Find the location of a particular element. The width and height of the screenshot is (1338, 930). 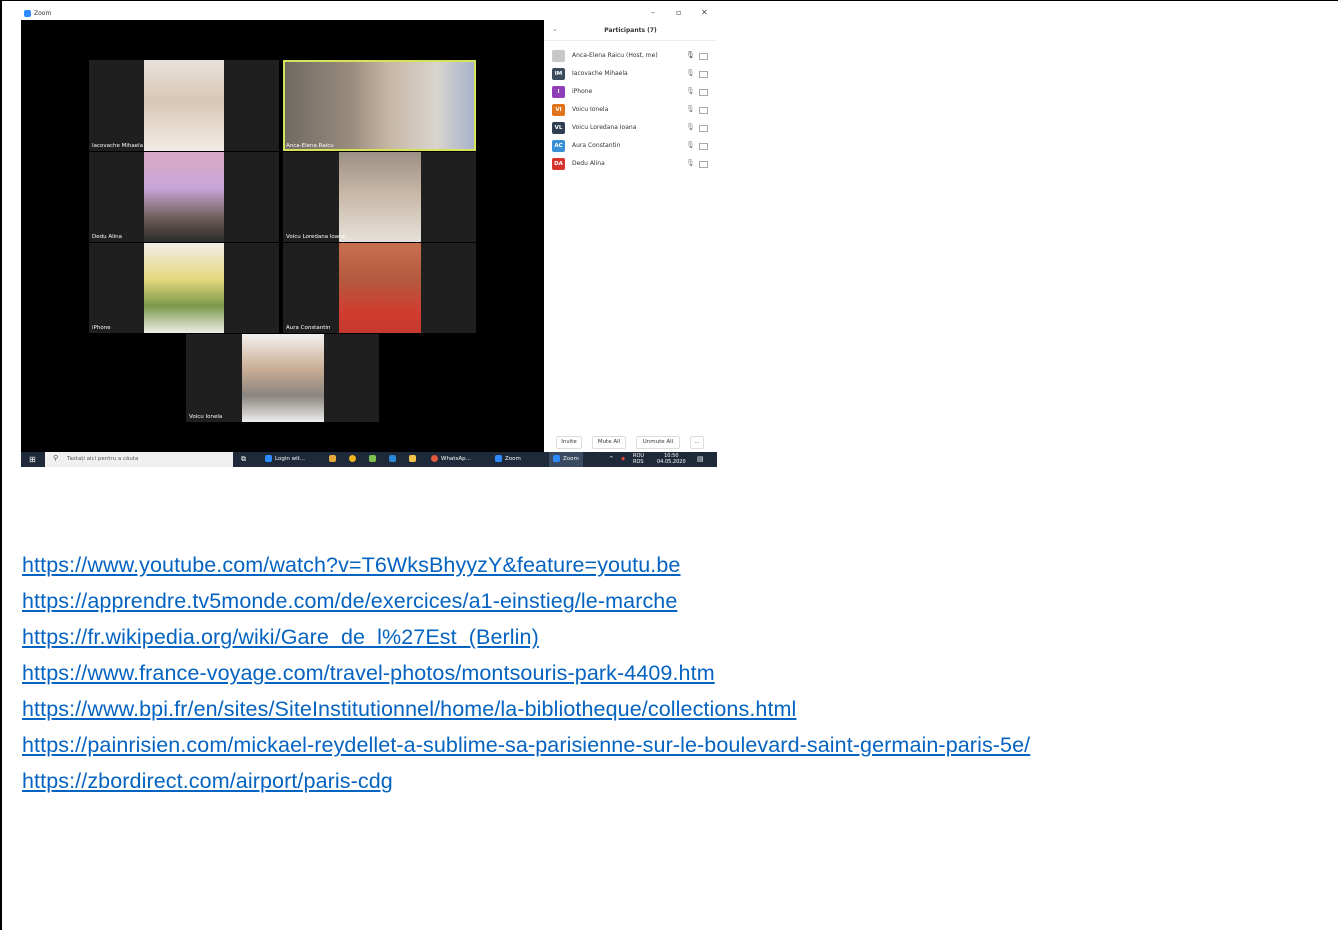

taskbar-item-label: Zoom is located at coordinates (571, 459).